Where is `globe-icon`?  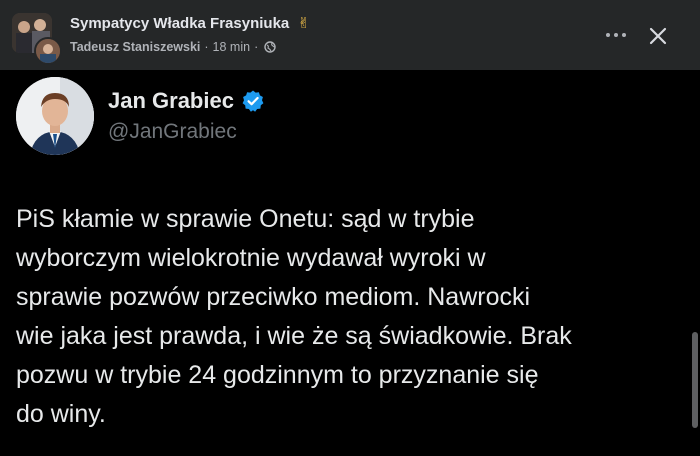
globe-icon is located at coordinates (270, 47).